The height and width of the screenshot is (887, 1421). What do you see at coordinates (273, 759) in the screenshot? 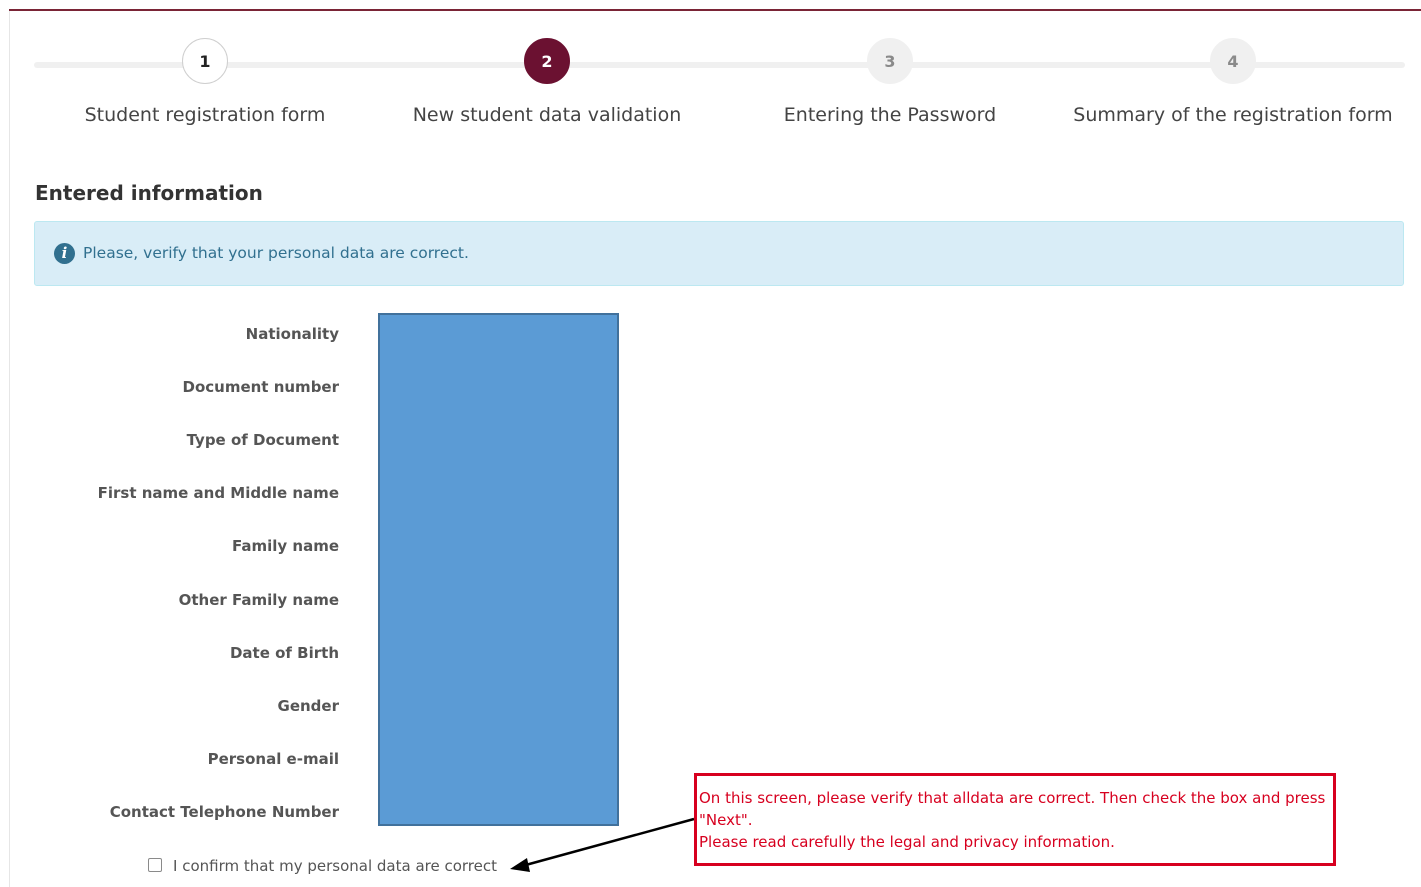
I see `label-personal-email: Personal e-mail` at bounding box center [273, 759].